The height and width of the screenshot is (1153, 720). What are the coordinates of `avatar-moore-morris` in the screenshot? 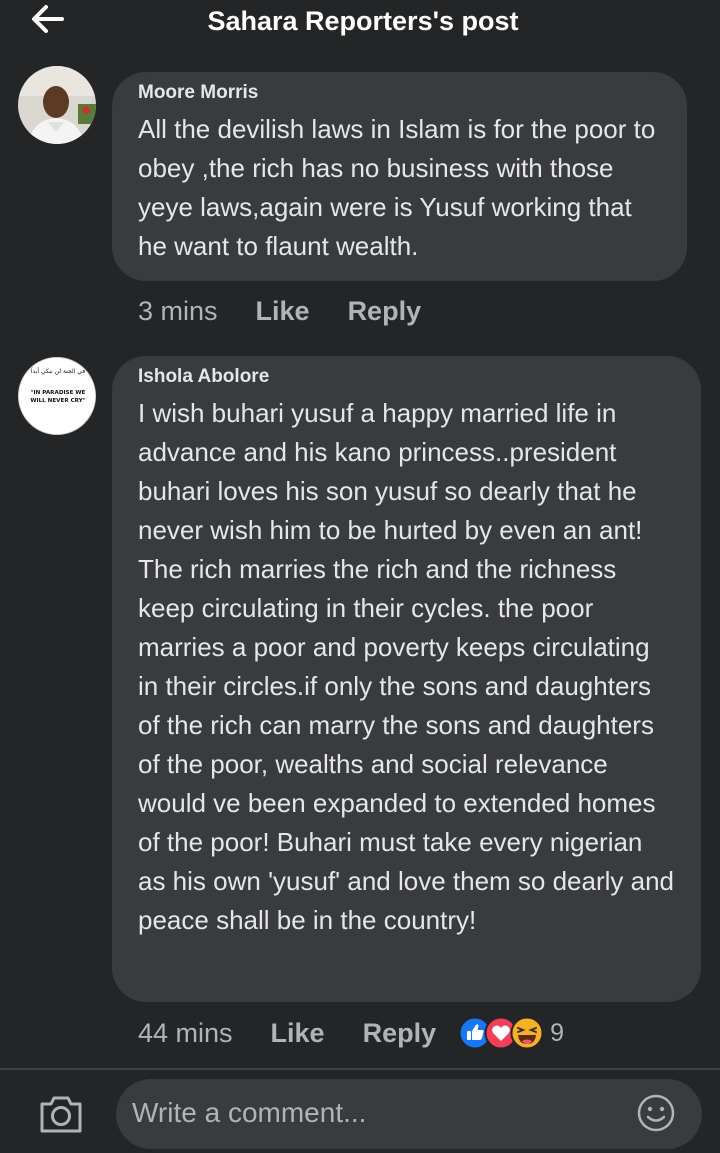 It's located at (57, 105).